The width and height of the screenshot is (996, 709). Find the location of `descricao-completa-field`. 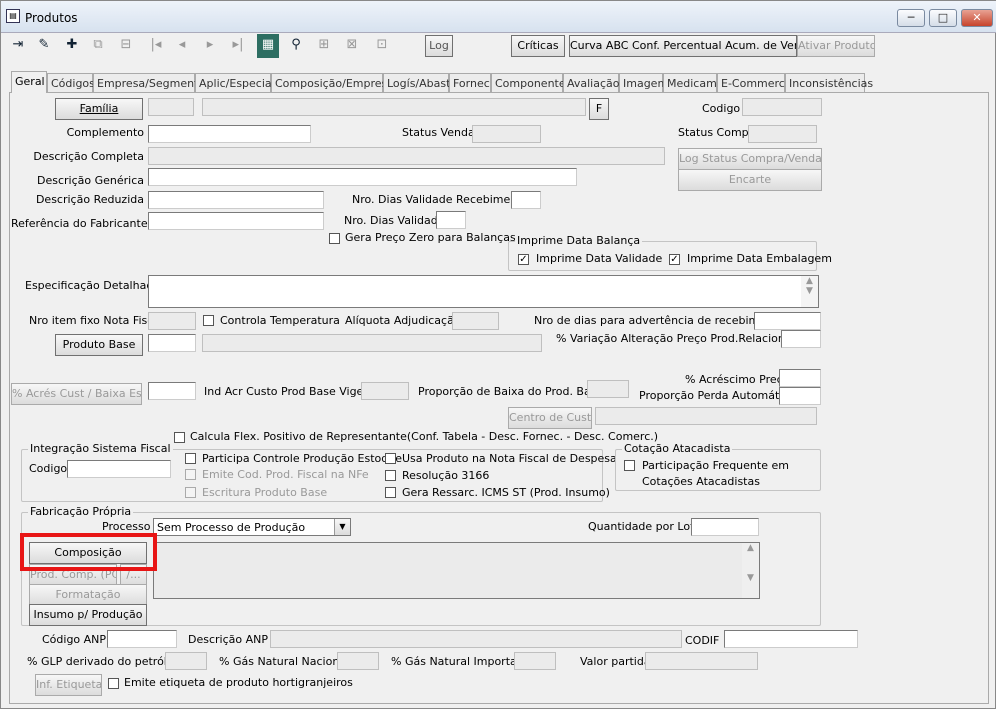

descricao-completa-field is located at coordinates (406, 156).